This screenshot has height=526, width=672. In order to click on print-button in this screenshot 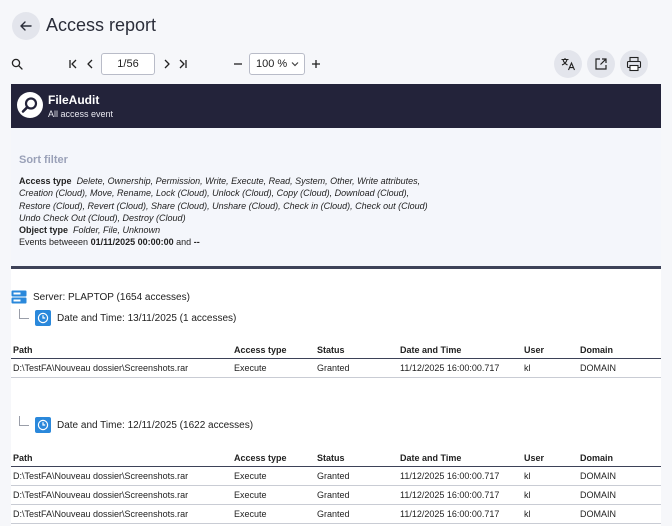, I will do `click(634, 64)`.